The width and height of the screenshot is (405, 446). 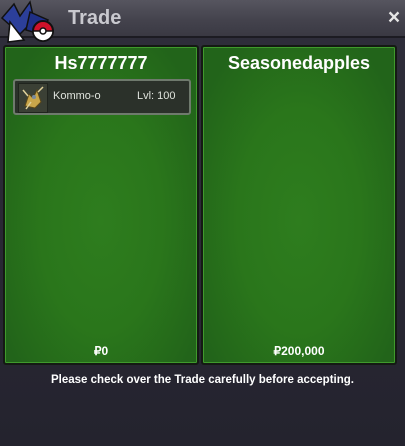 I want to click on window-title: Trade, so click(x=95, y=18).